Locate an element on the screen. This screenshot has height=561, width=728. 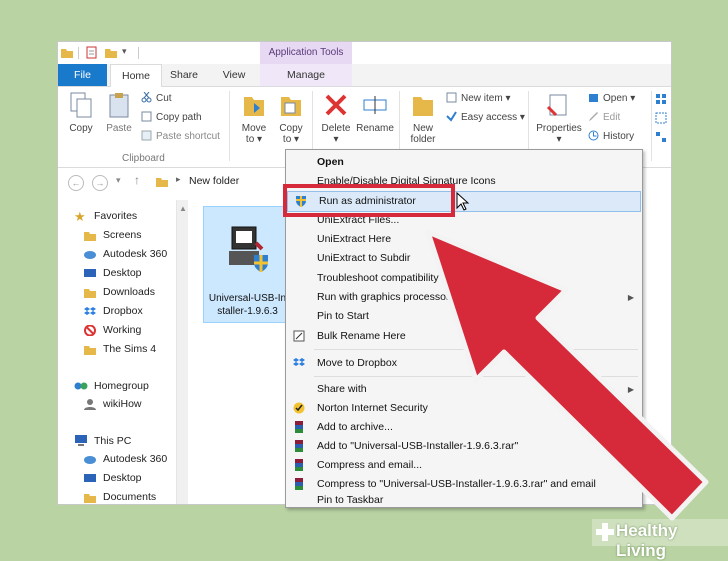
nav-item-pc-documents: Documents is located at coordinates (120, 496).